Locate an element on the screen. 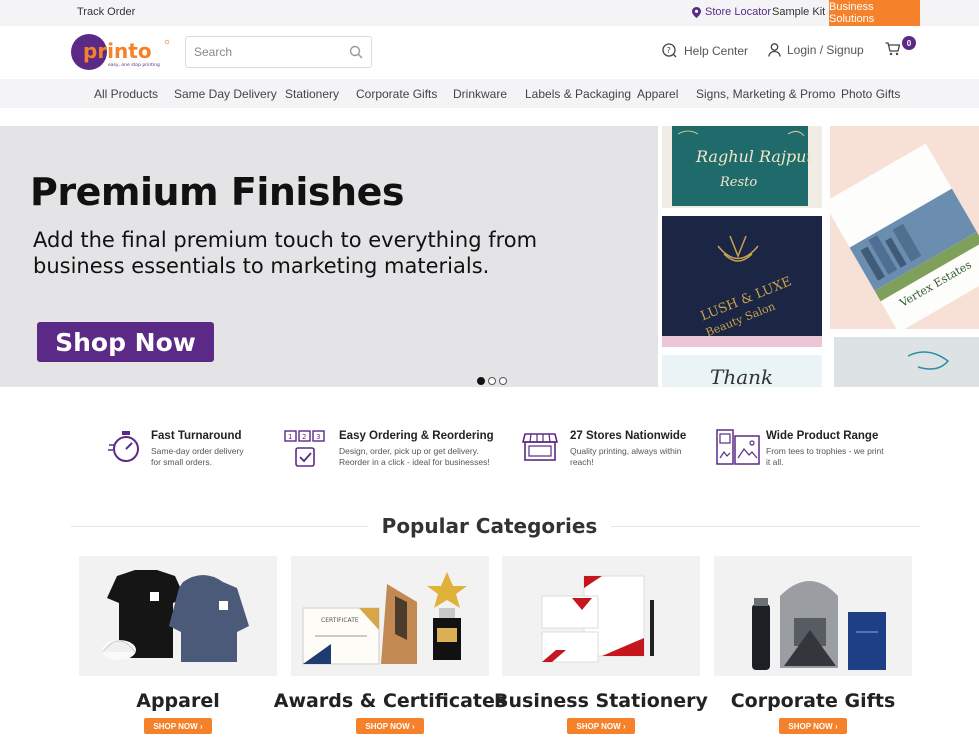 This screenshot has height=743, width=979. help-center-link: ? Help Center is located at coordinates (705, 51).